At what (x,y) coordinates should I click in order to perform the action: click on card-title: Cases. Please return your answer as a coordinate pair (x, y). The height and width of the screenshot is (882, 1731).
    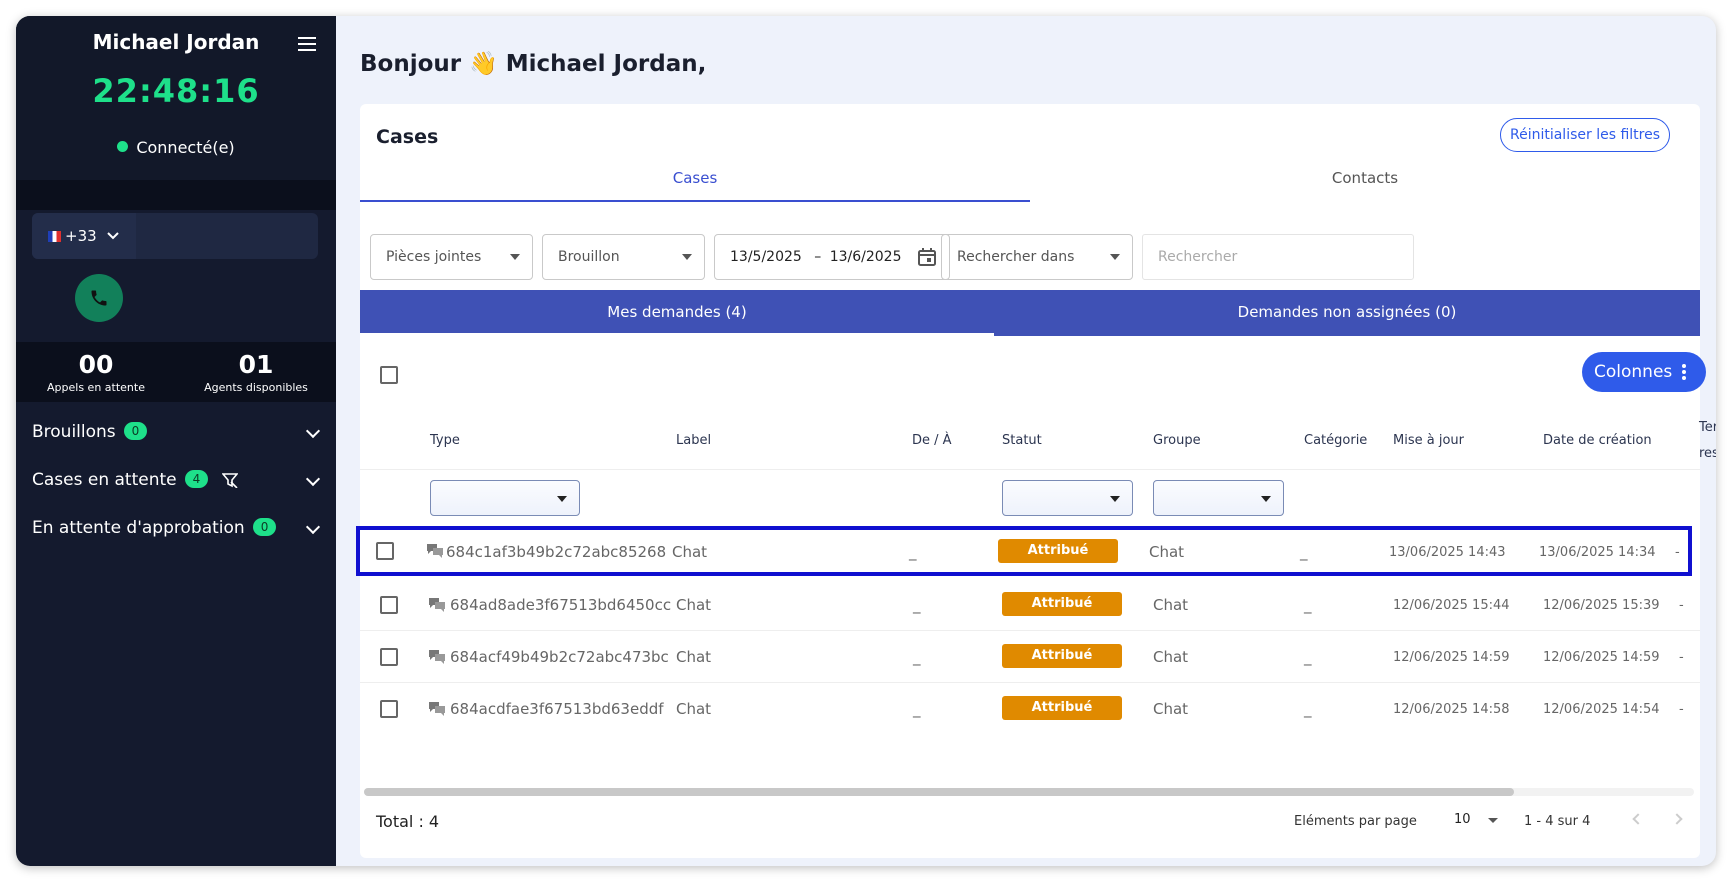
    Looking at the image, I should click on (407, 137).